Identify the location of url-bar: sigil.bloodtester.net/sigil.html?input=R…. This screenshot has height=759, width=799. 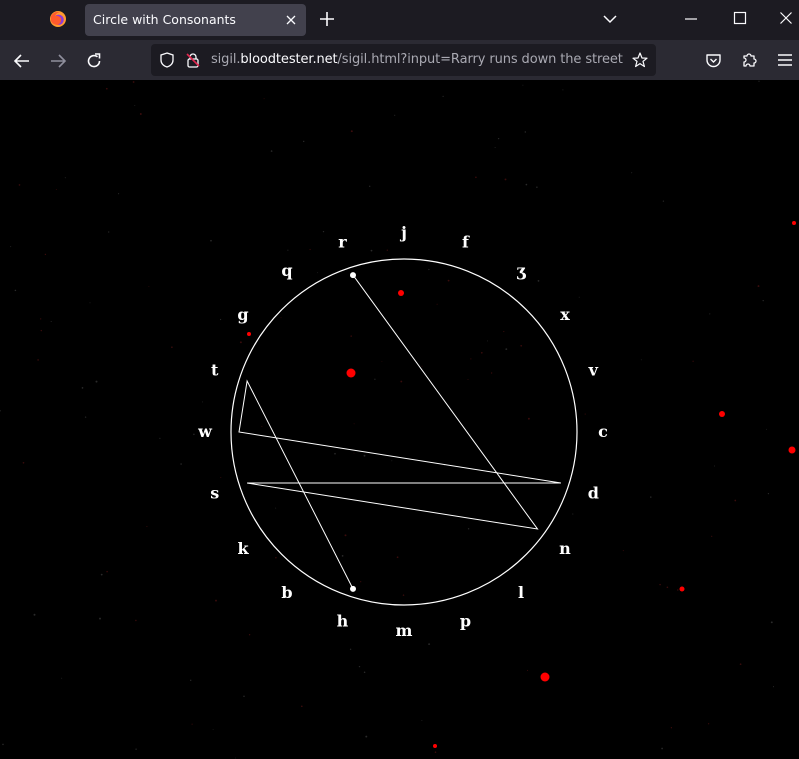
(403, 60).